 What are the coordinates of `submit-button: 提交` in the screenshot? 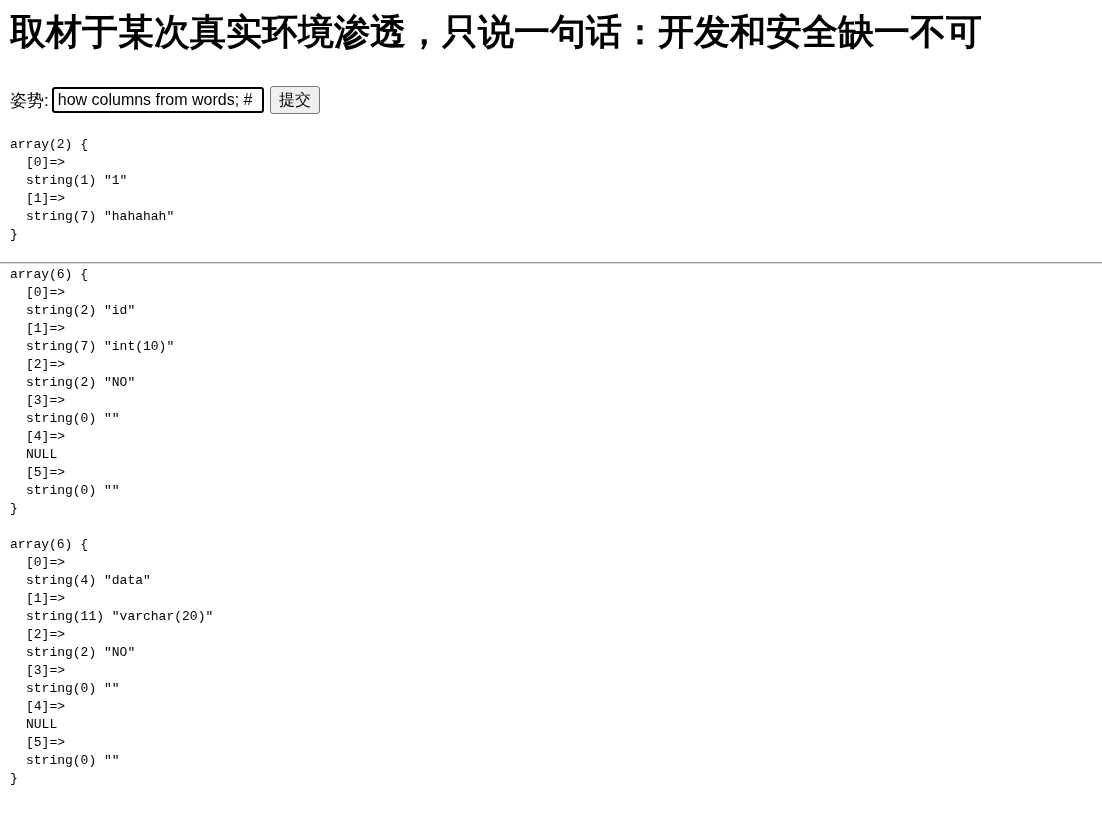 It's located at (294, 100).